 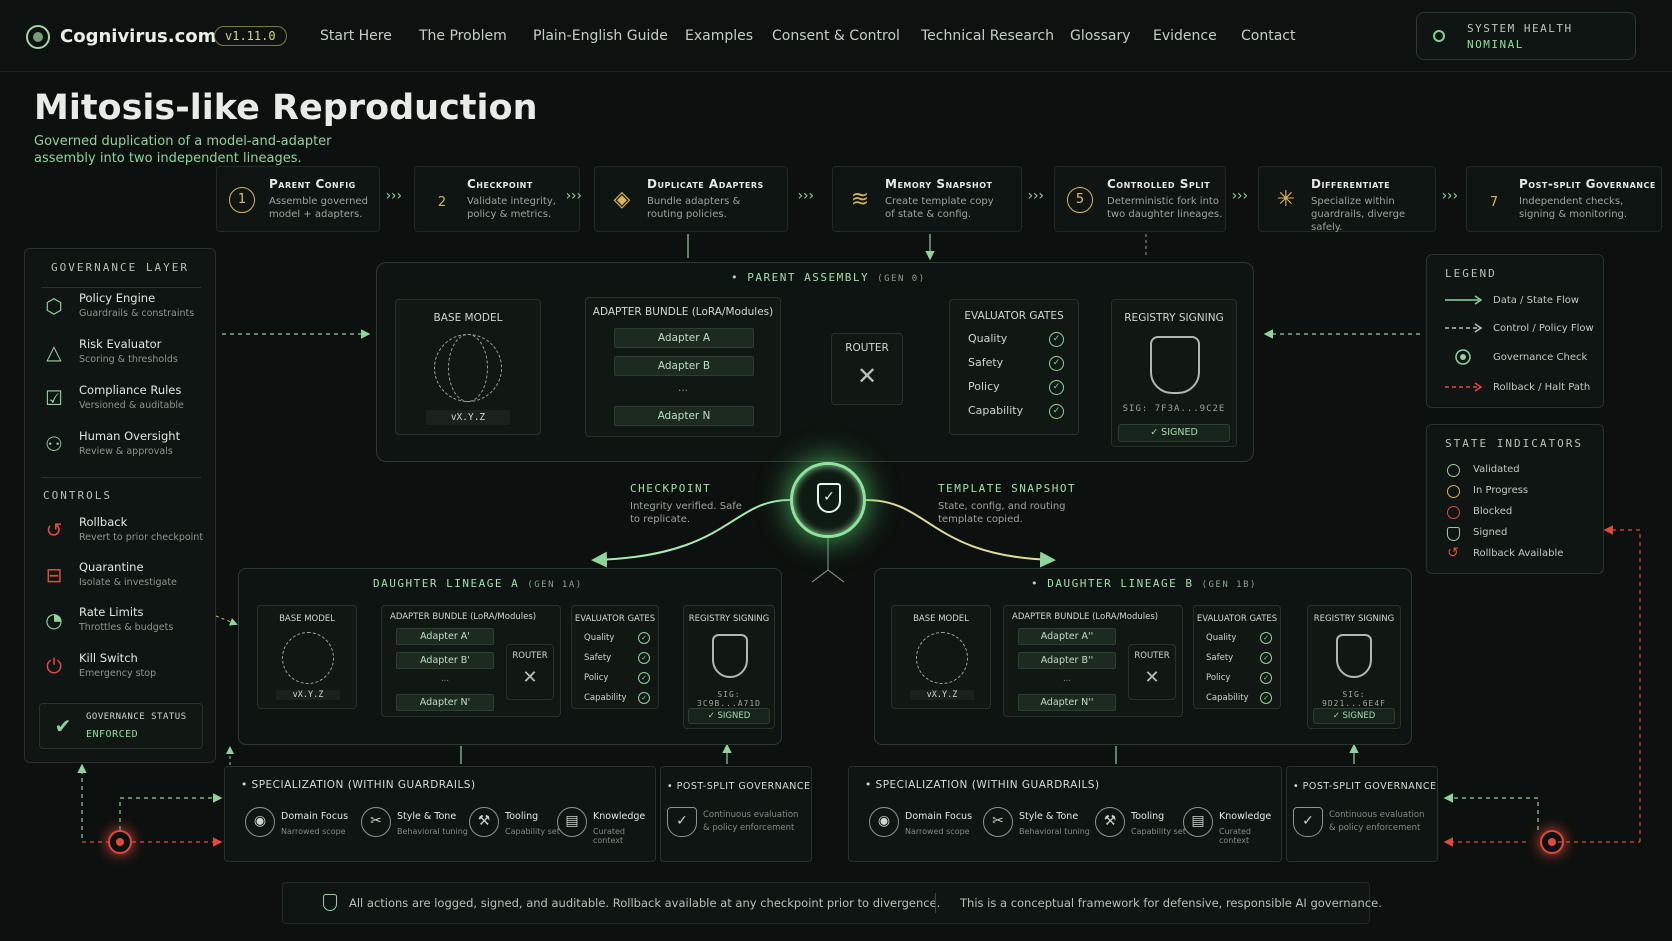 What do you see at coordinates (860, 199) in the screenshot?
I see `database-icon: ≋` at bounding box center [860, 199].